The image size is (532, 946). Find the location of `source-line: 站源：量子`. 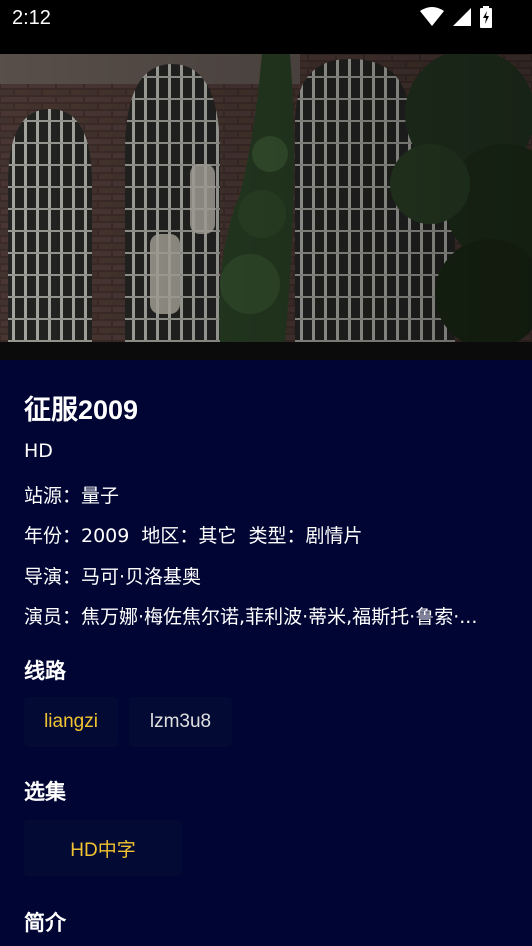

source-line: 站源：量子 is located at coordinates (72, 496).